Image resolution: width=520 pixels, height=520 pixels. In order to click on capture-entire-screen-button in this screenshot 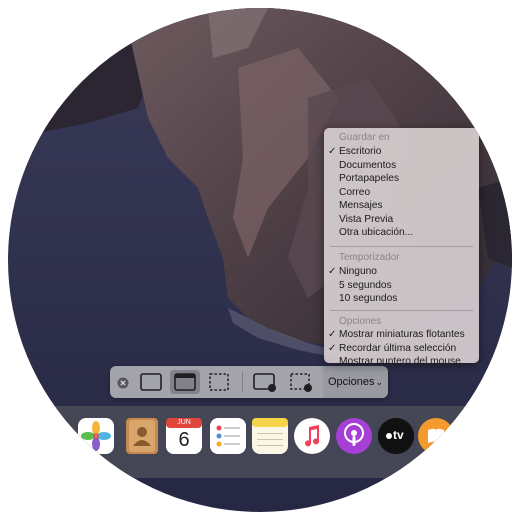, I will do `click(151, 382)`.